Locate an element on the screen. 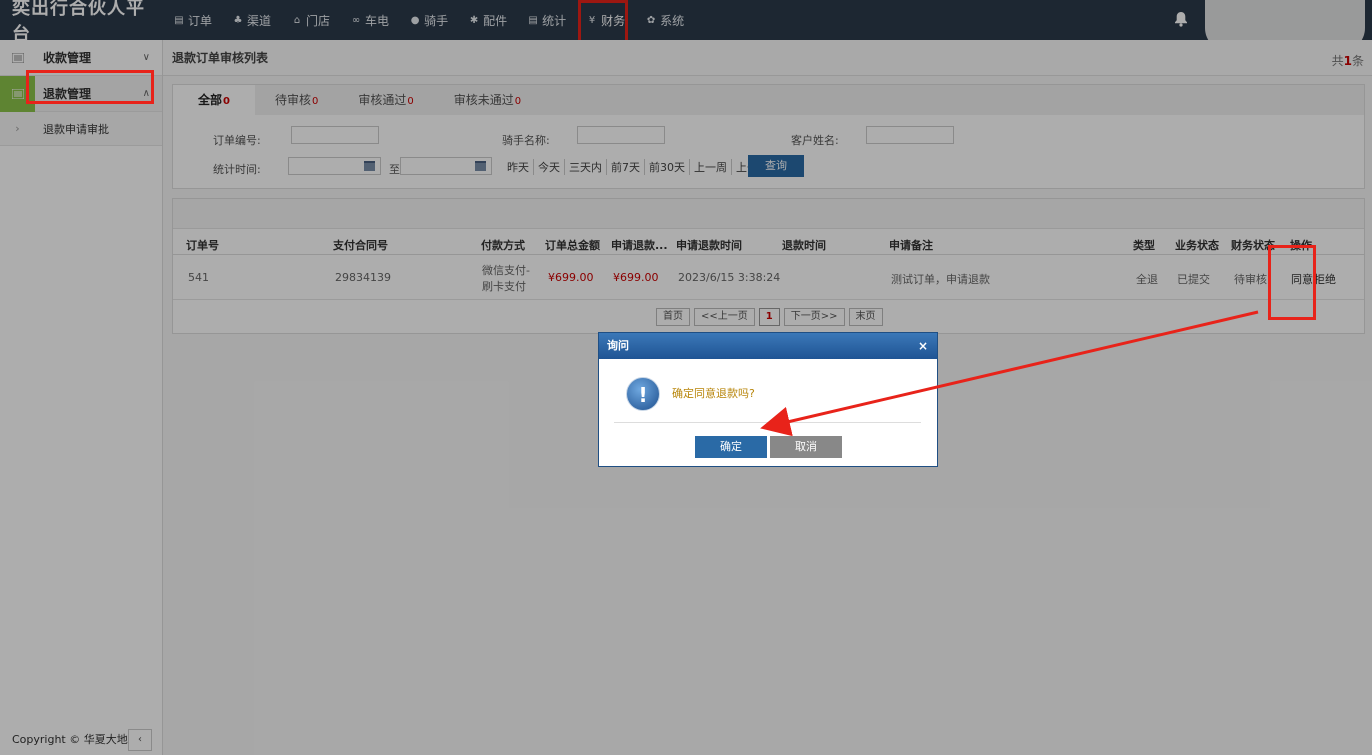  confirm-button: 确定 is located at coordinates (731, 447).